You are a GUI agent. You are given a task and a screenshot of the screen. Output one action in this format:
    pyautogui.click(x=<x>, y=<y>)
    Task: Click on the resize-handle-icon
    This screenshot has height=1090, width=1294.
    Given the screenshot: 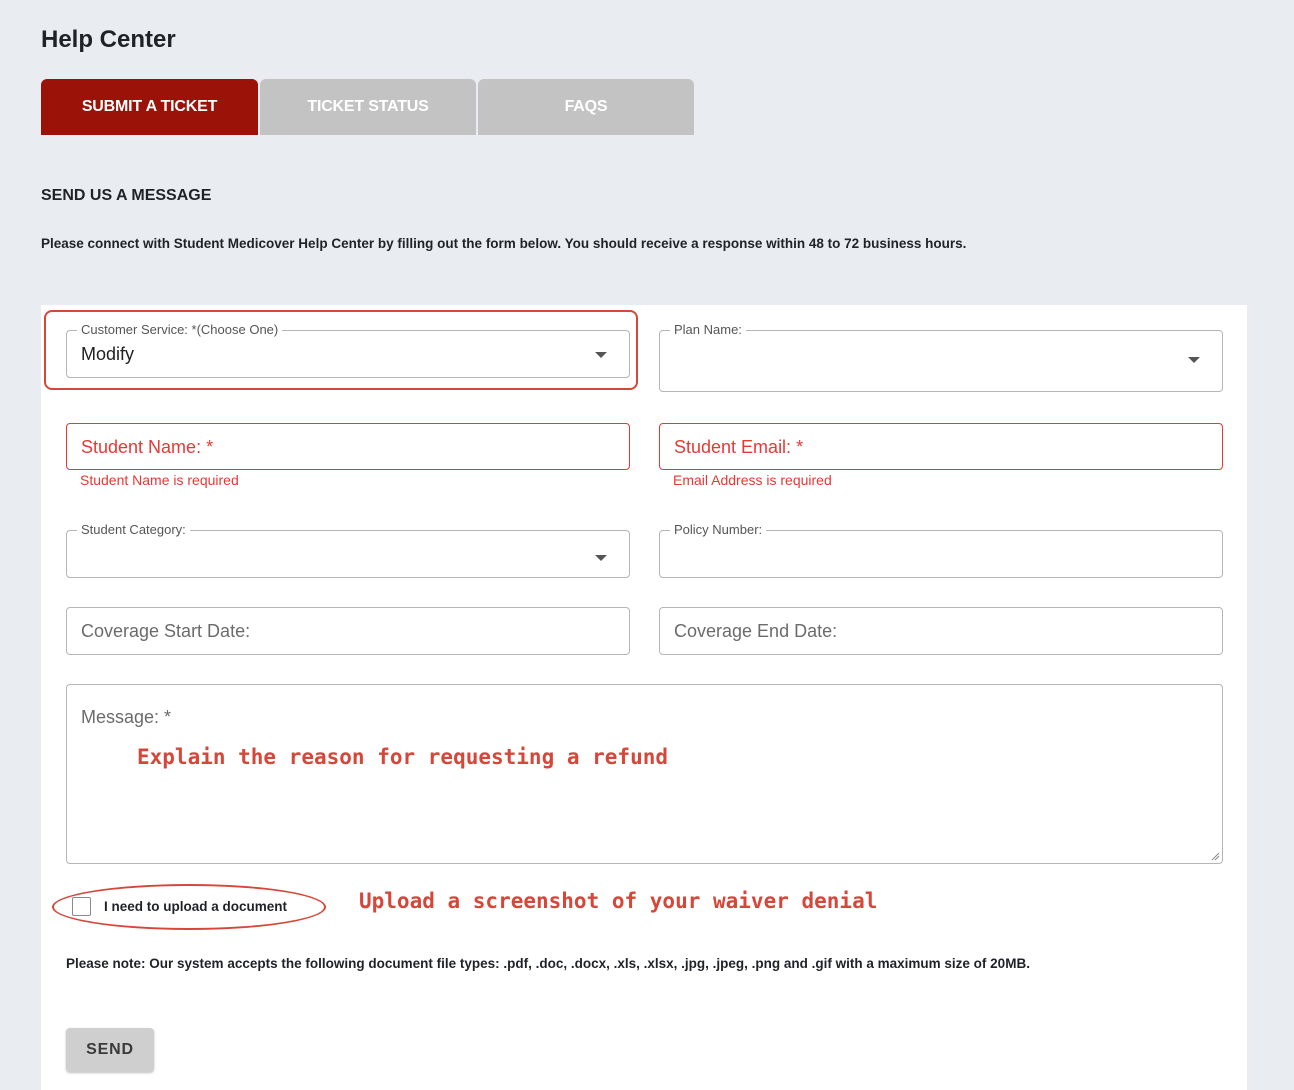 What is the action you would take?
    pyautogui.click(x=1215, y=856)
    